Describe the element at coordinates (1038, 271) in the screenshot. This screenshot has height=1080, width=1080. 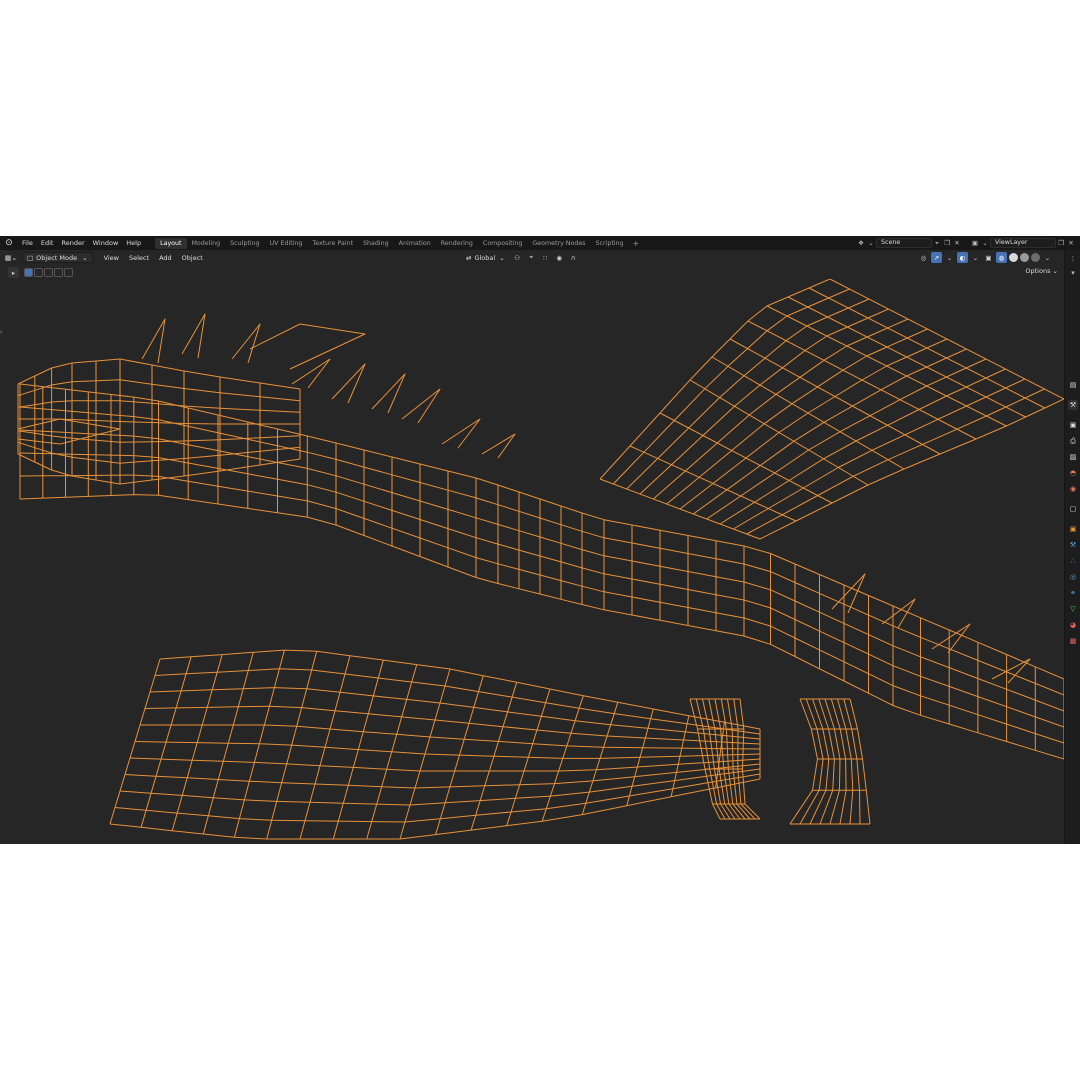
I see `options-label: Options` at that location.